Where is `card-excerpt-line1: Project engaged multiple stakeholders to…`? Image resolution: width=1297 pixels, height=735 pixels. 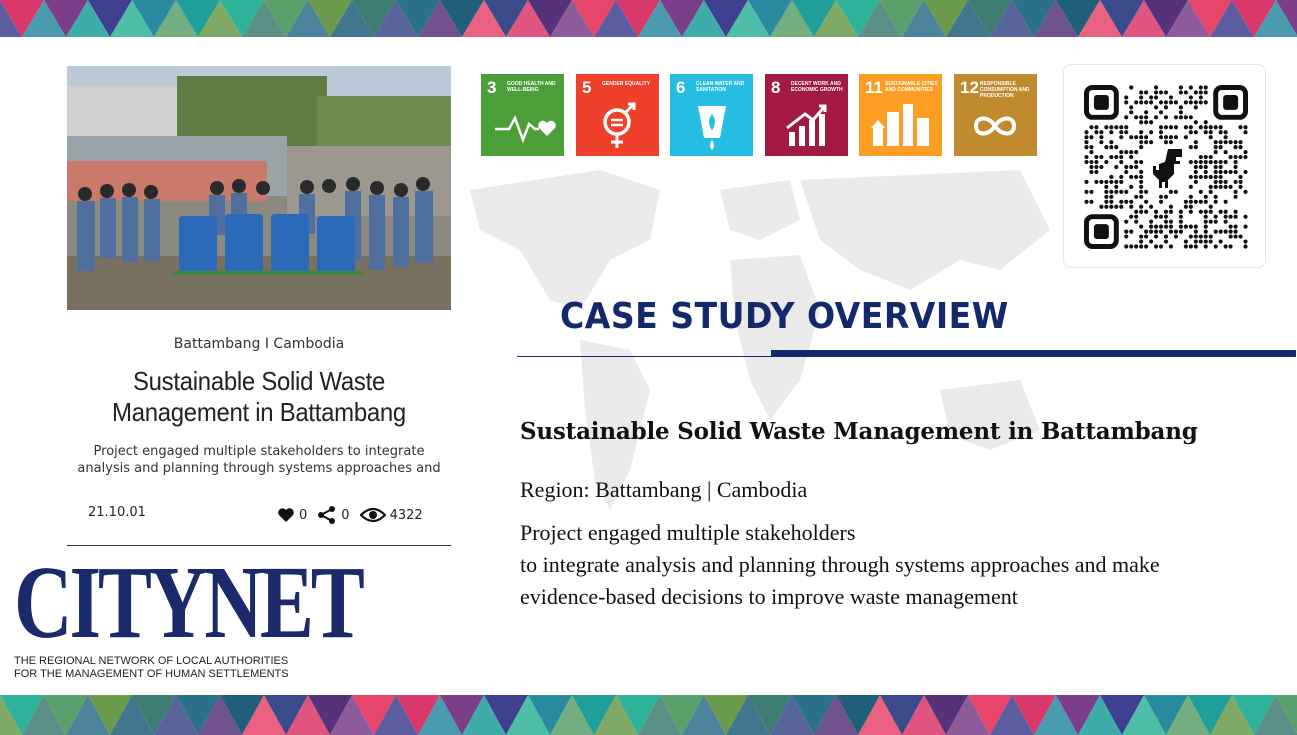 card-excerpt-line1: Project engaged multiple stakeholders to… is located at coordinates (259, 451).